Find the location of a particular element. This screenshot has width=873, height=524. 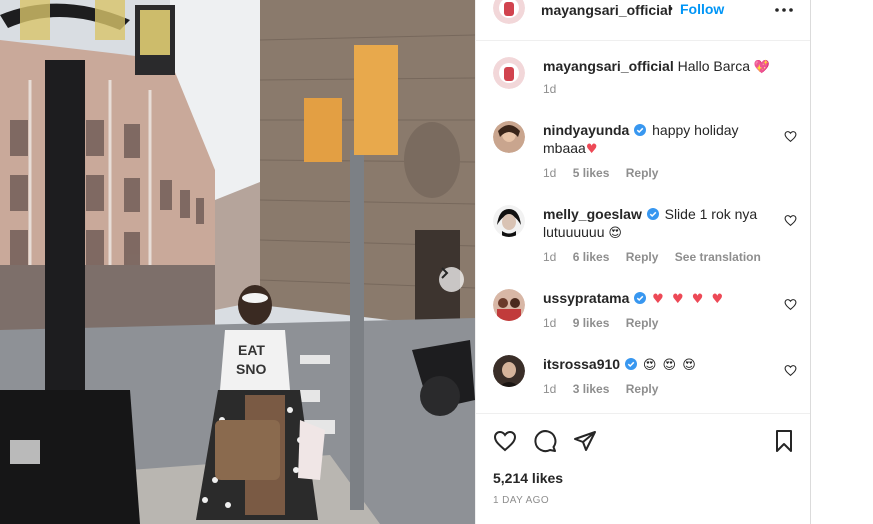

comment-username: ussypratama is located at coordinates (586, 298).